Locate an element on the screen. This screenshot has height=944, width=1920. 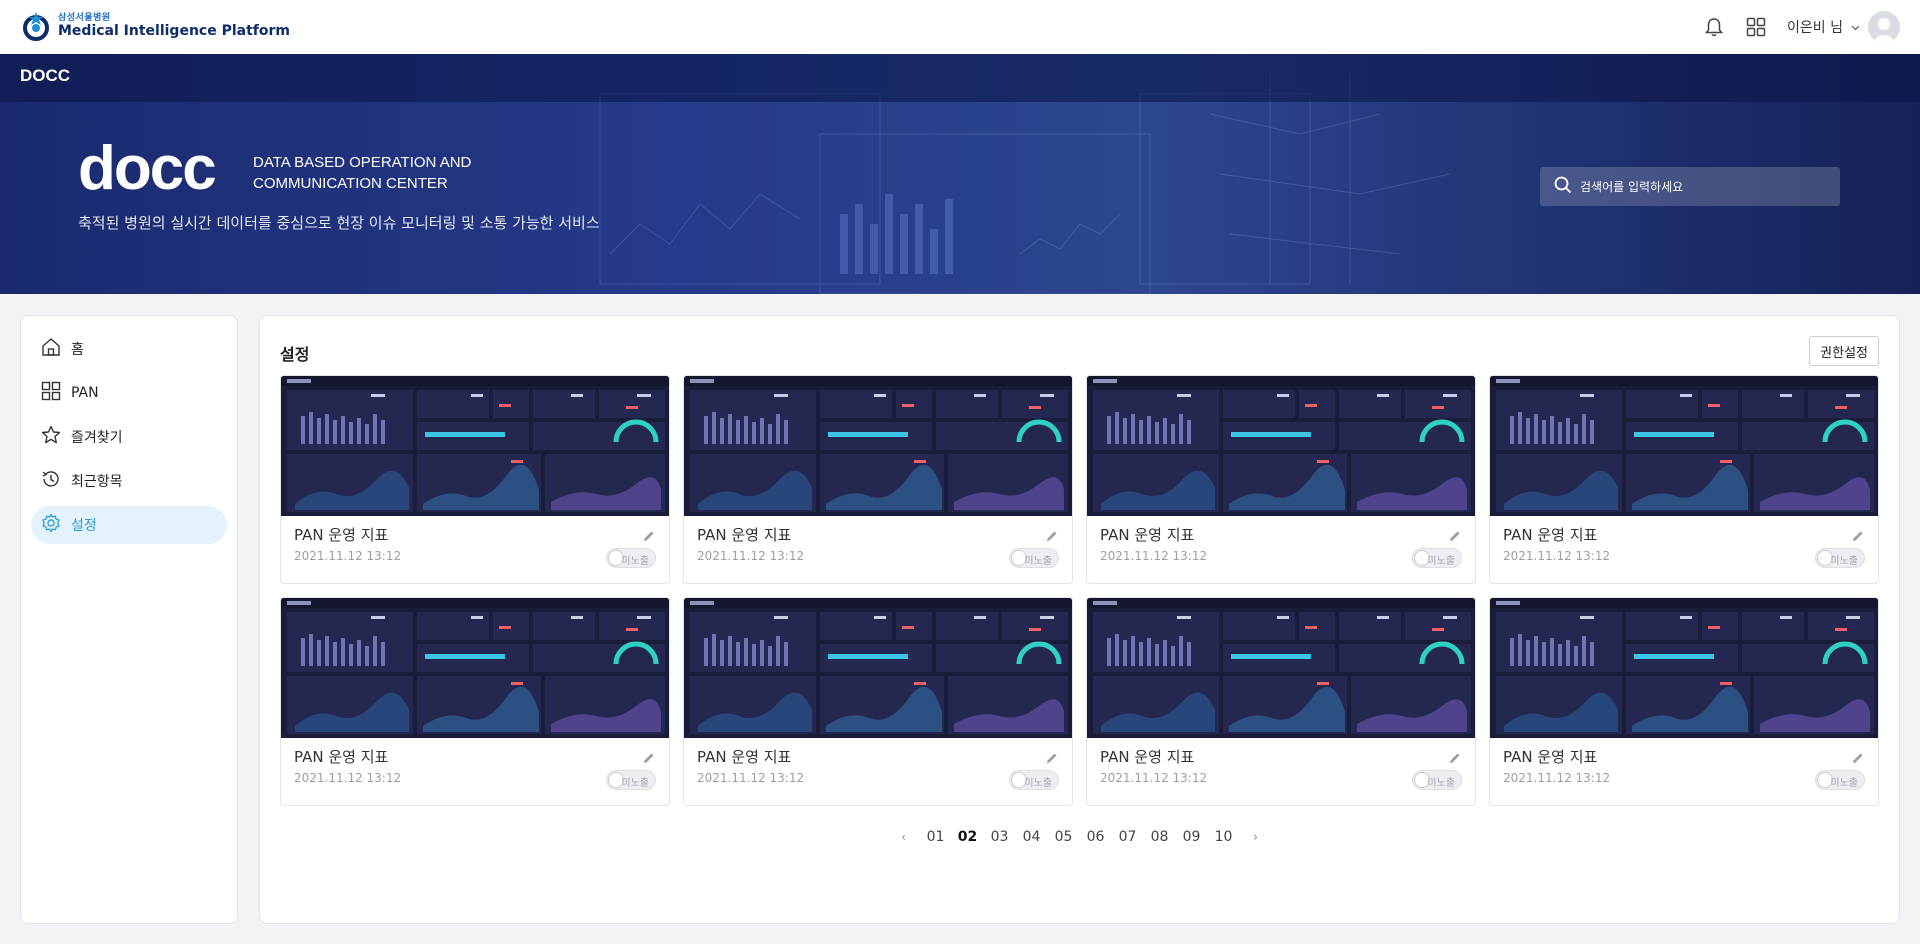
avatar is located at coordinates (1884, 27).